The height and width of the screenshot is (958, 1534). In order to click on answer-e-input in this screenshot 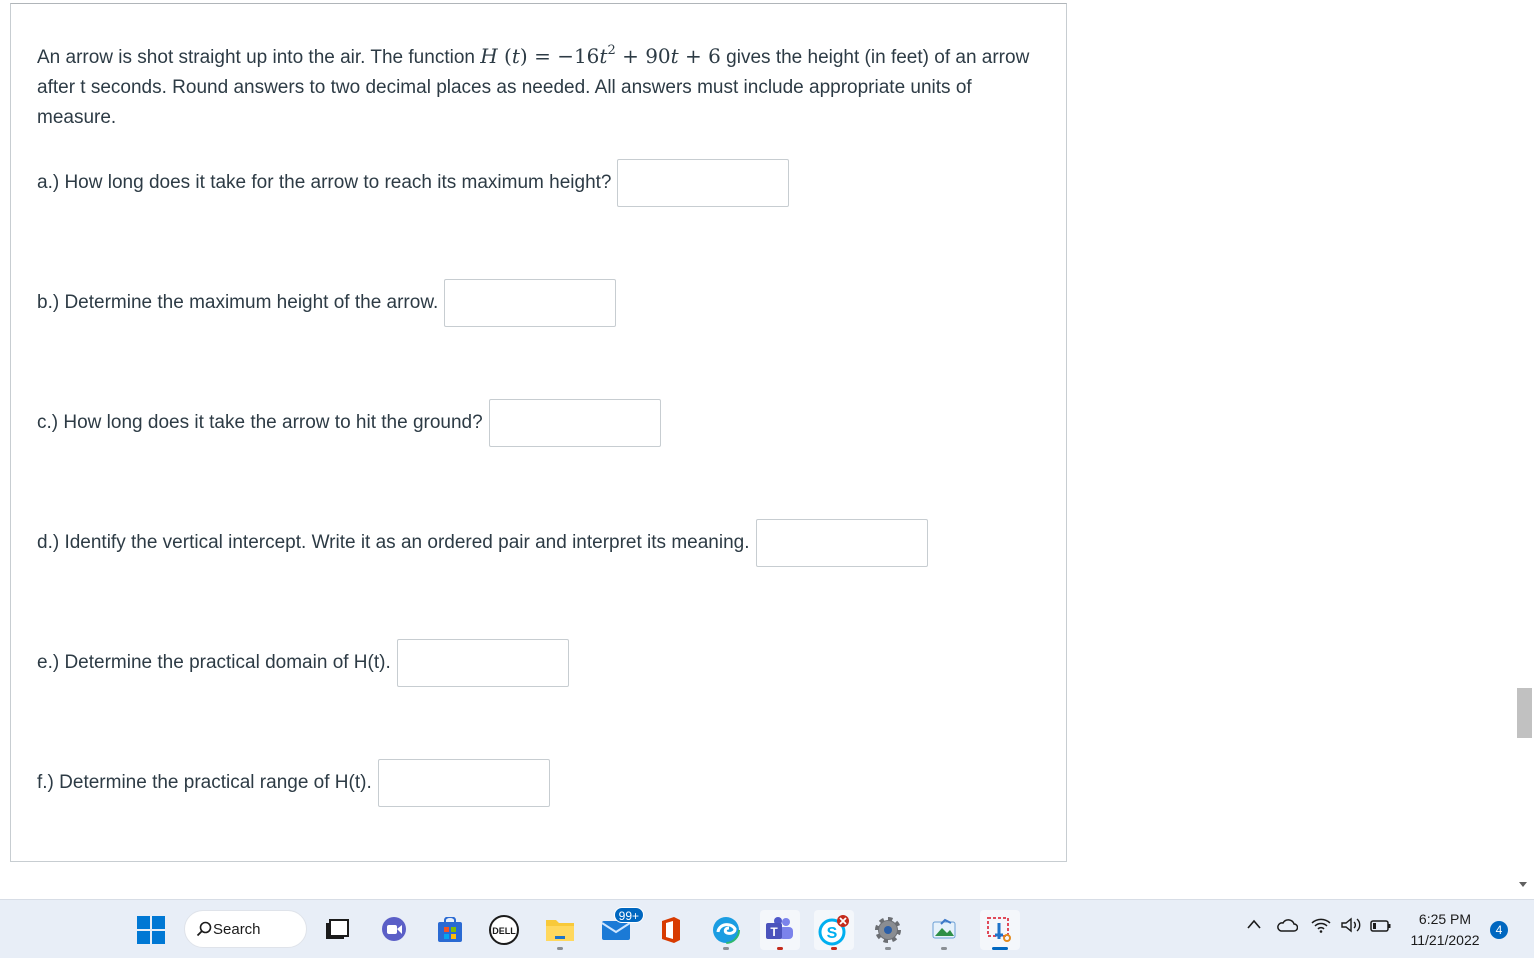, I will do `click(482, 663)`.